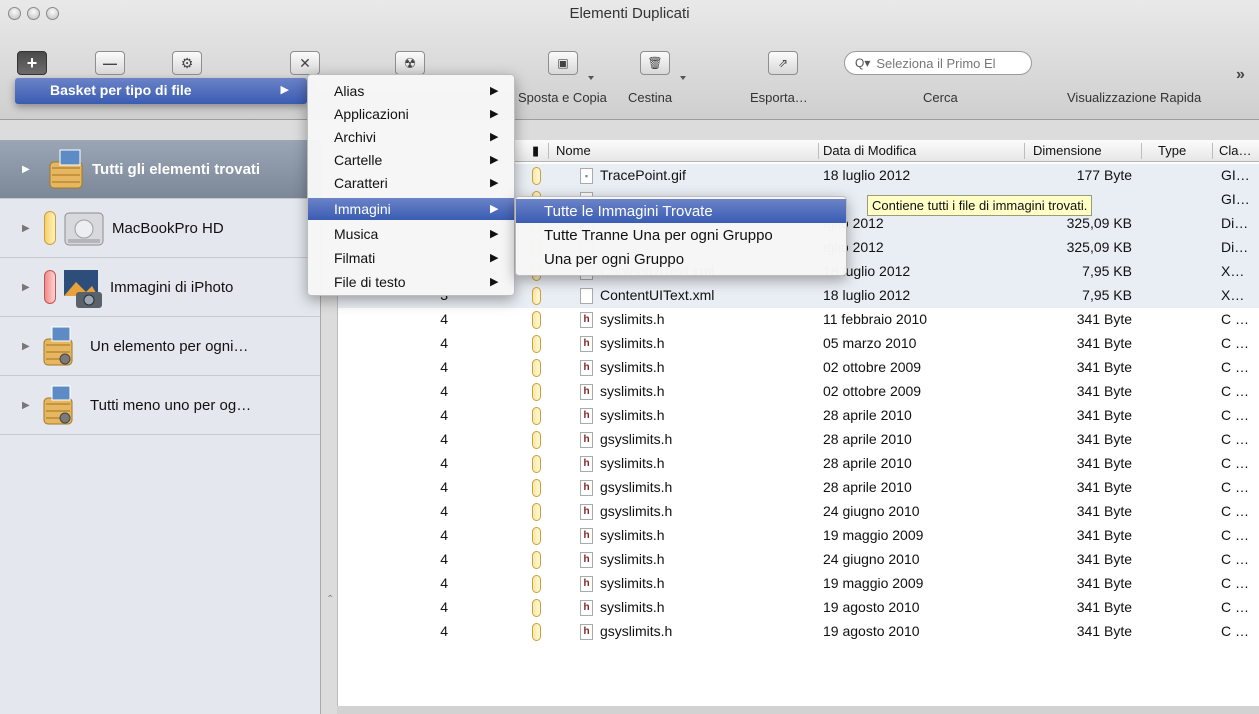 Image resolution: width=1259 pixels, height=714 pixels. I want to click on radiation-button: ☢, so click(410, 63).